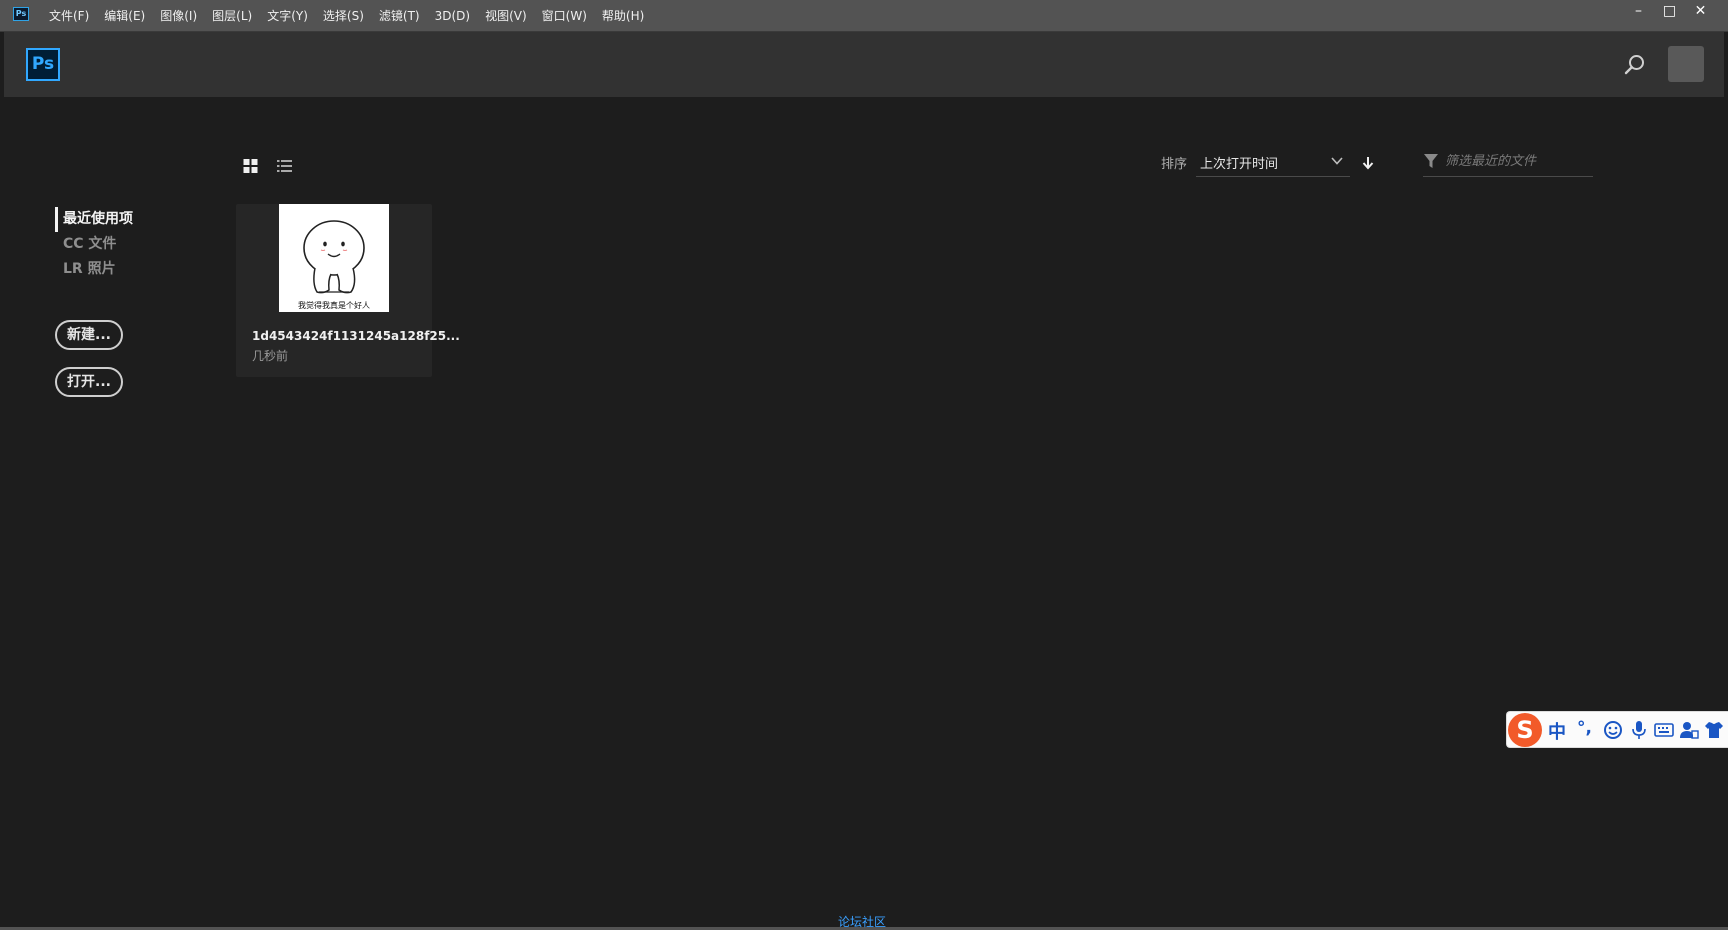 The height and width of the screenshot is (930, 1728). I want to click on ime-punctuation: °,, so click(1584, 728).